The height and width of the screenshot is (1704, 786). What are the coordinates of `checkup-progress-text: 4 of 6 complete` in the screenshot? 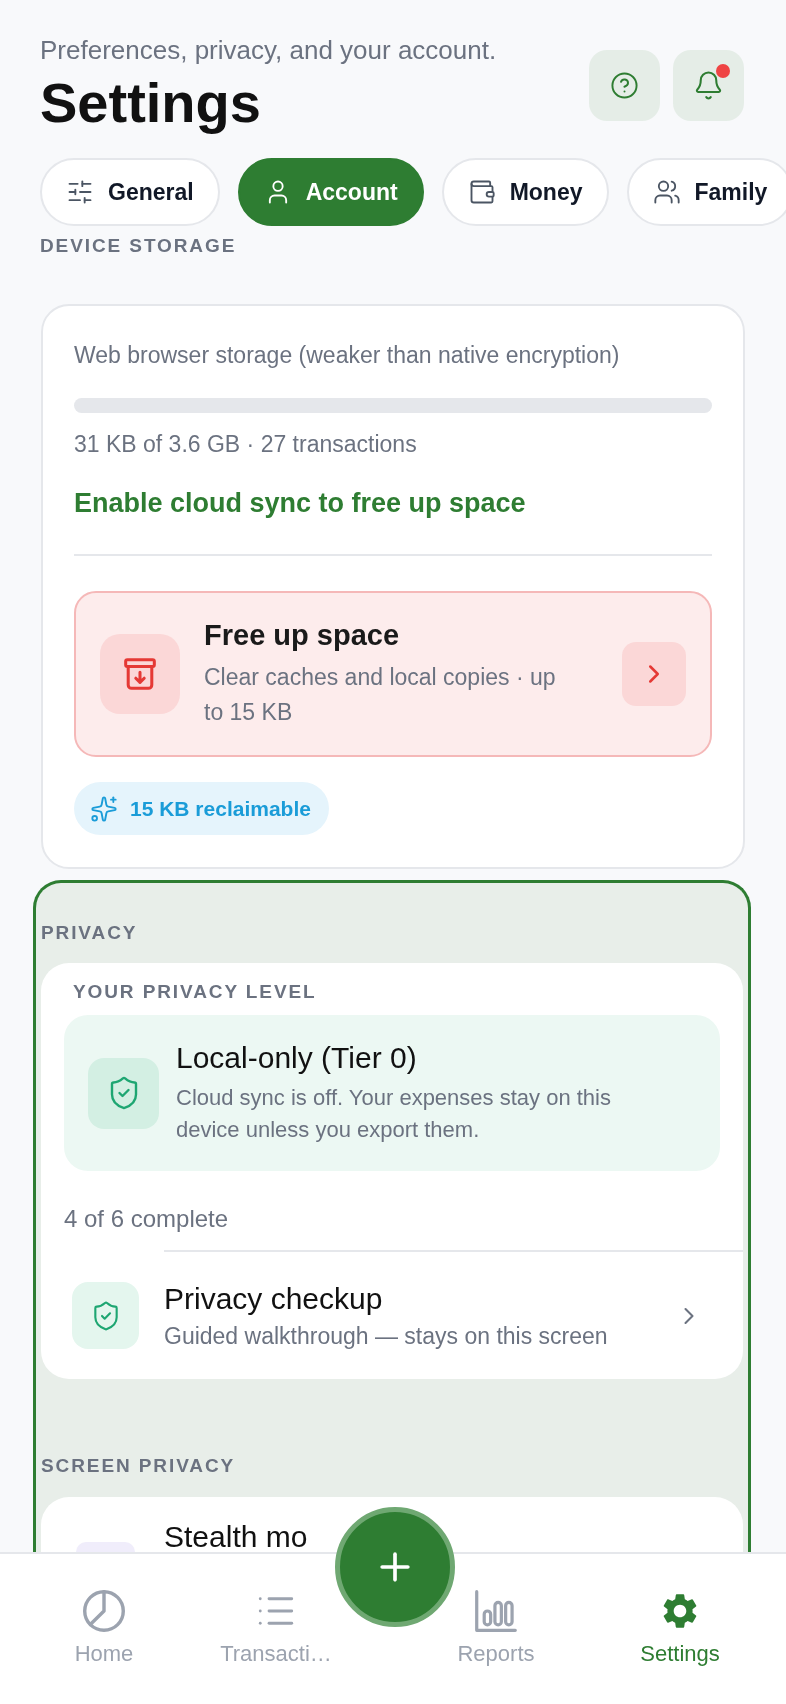 It's located at (147, 1219).